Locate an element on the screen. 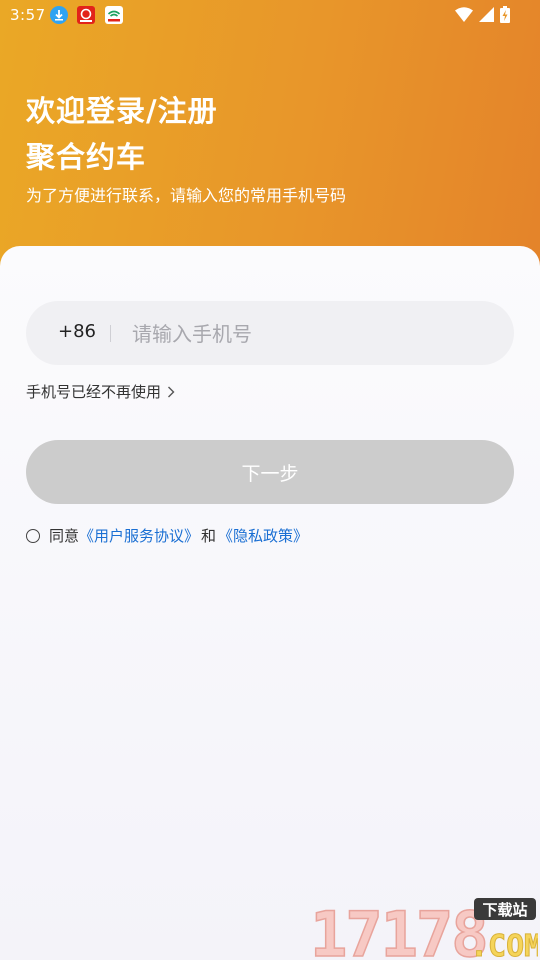  phone-no-longer-used-label: 手机号已经不再使用 is located at coordinates (94, 392).